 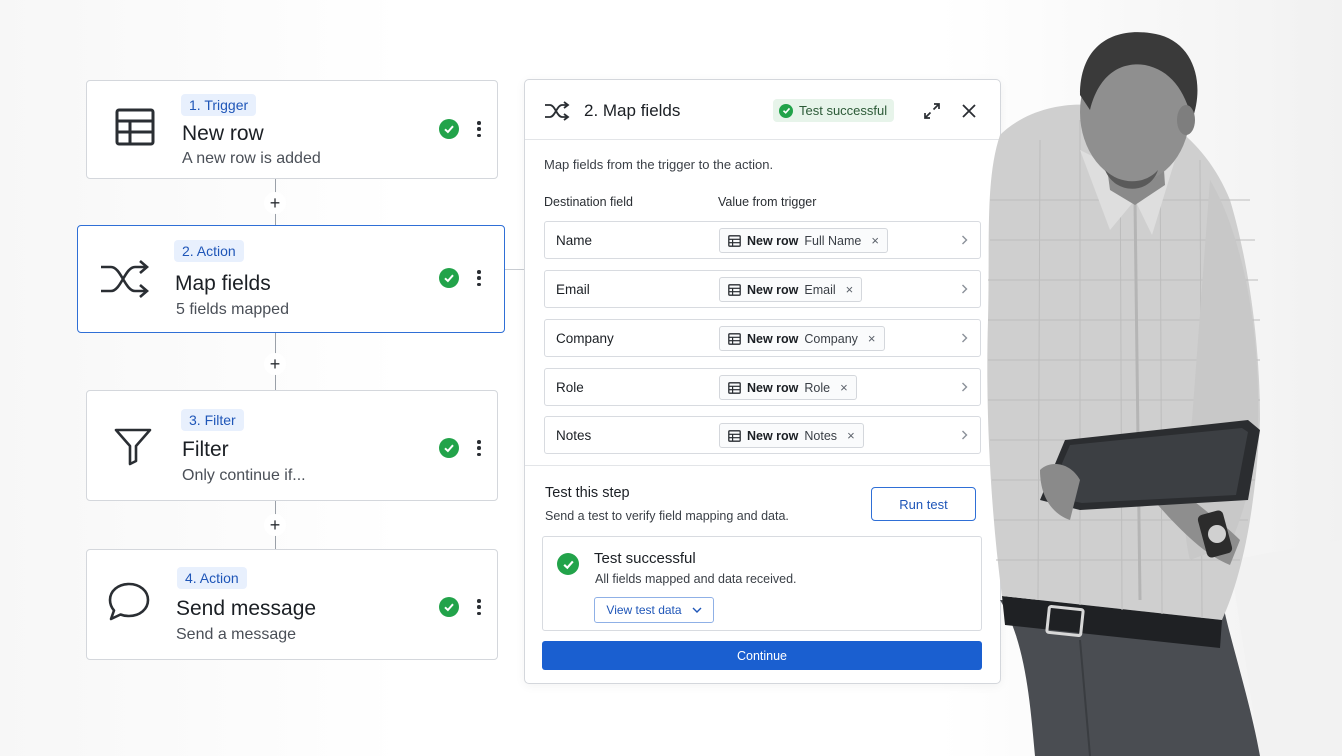 I want to click on test-status-badge: Test successful, so click(x=834, y=110).